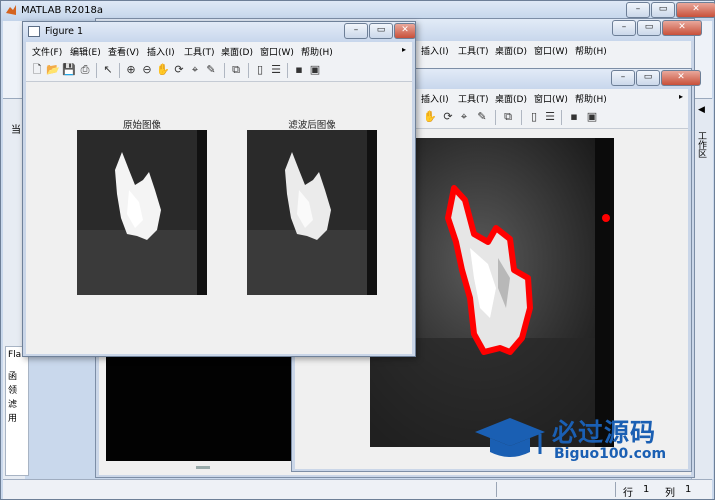  Describe the element at coordinates (16, 130) in the screenshot. I see `current-folder-label: 当` at that location.